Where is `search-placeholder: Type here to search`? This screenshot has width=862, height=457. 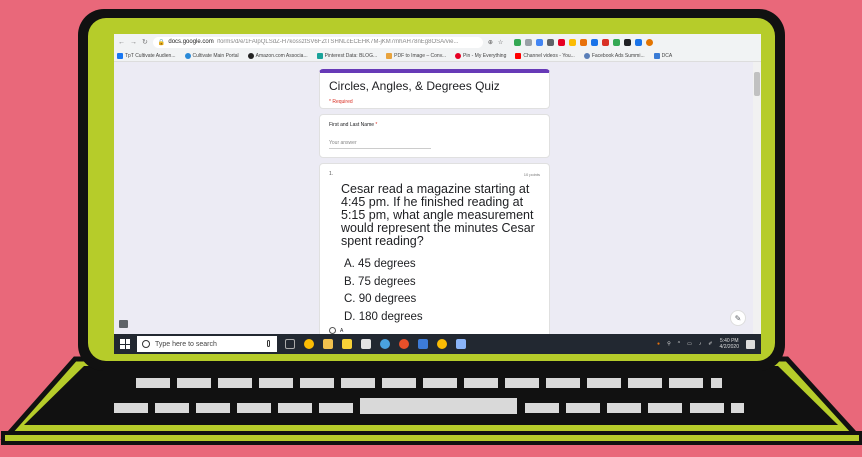
search-placeholder: Type here to search is located at coordinates (186, 344).